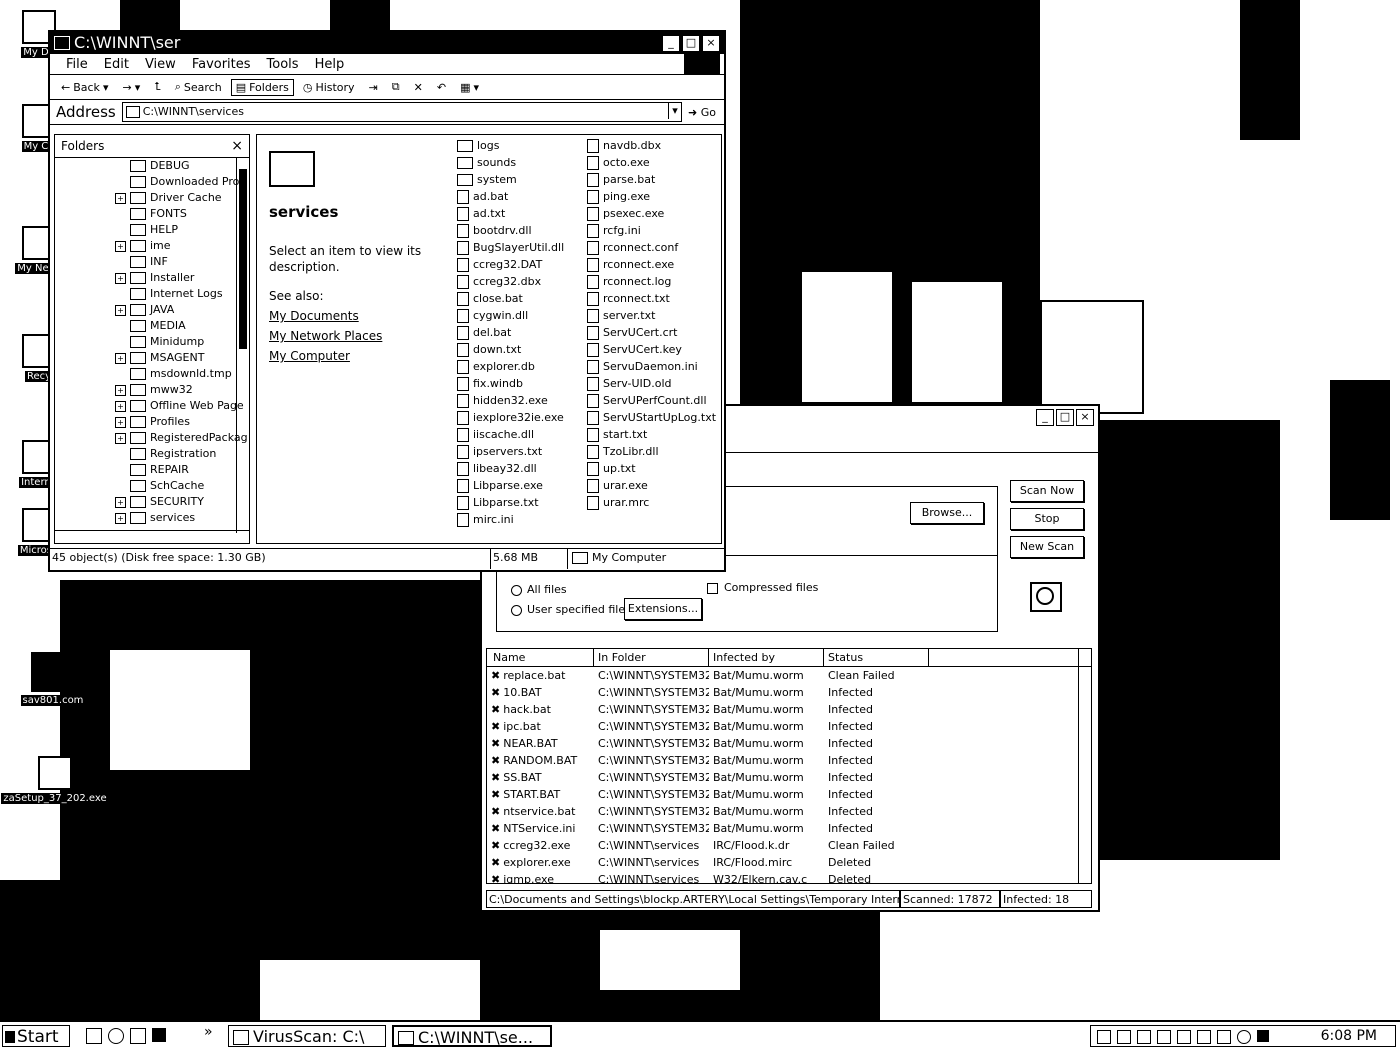 This screenshot has width=1400, height=1050. I want to click on file-item: ccreg32.DAT, so click(510, 264).